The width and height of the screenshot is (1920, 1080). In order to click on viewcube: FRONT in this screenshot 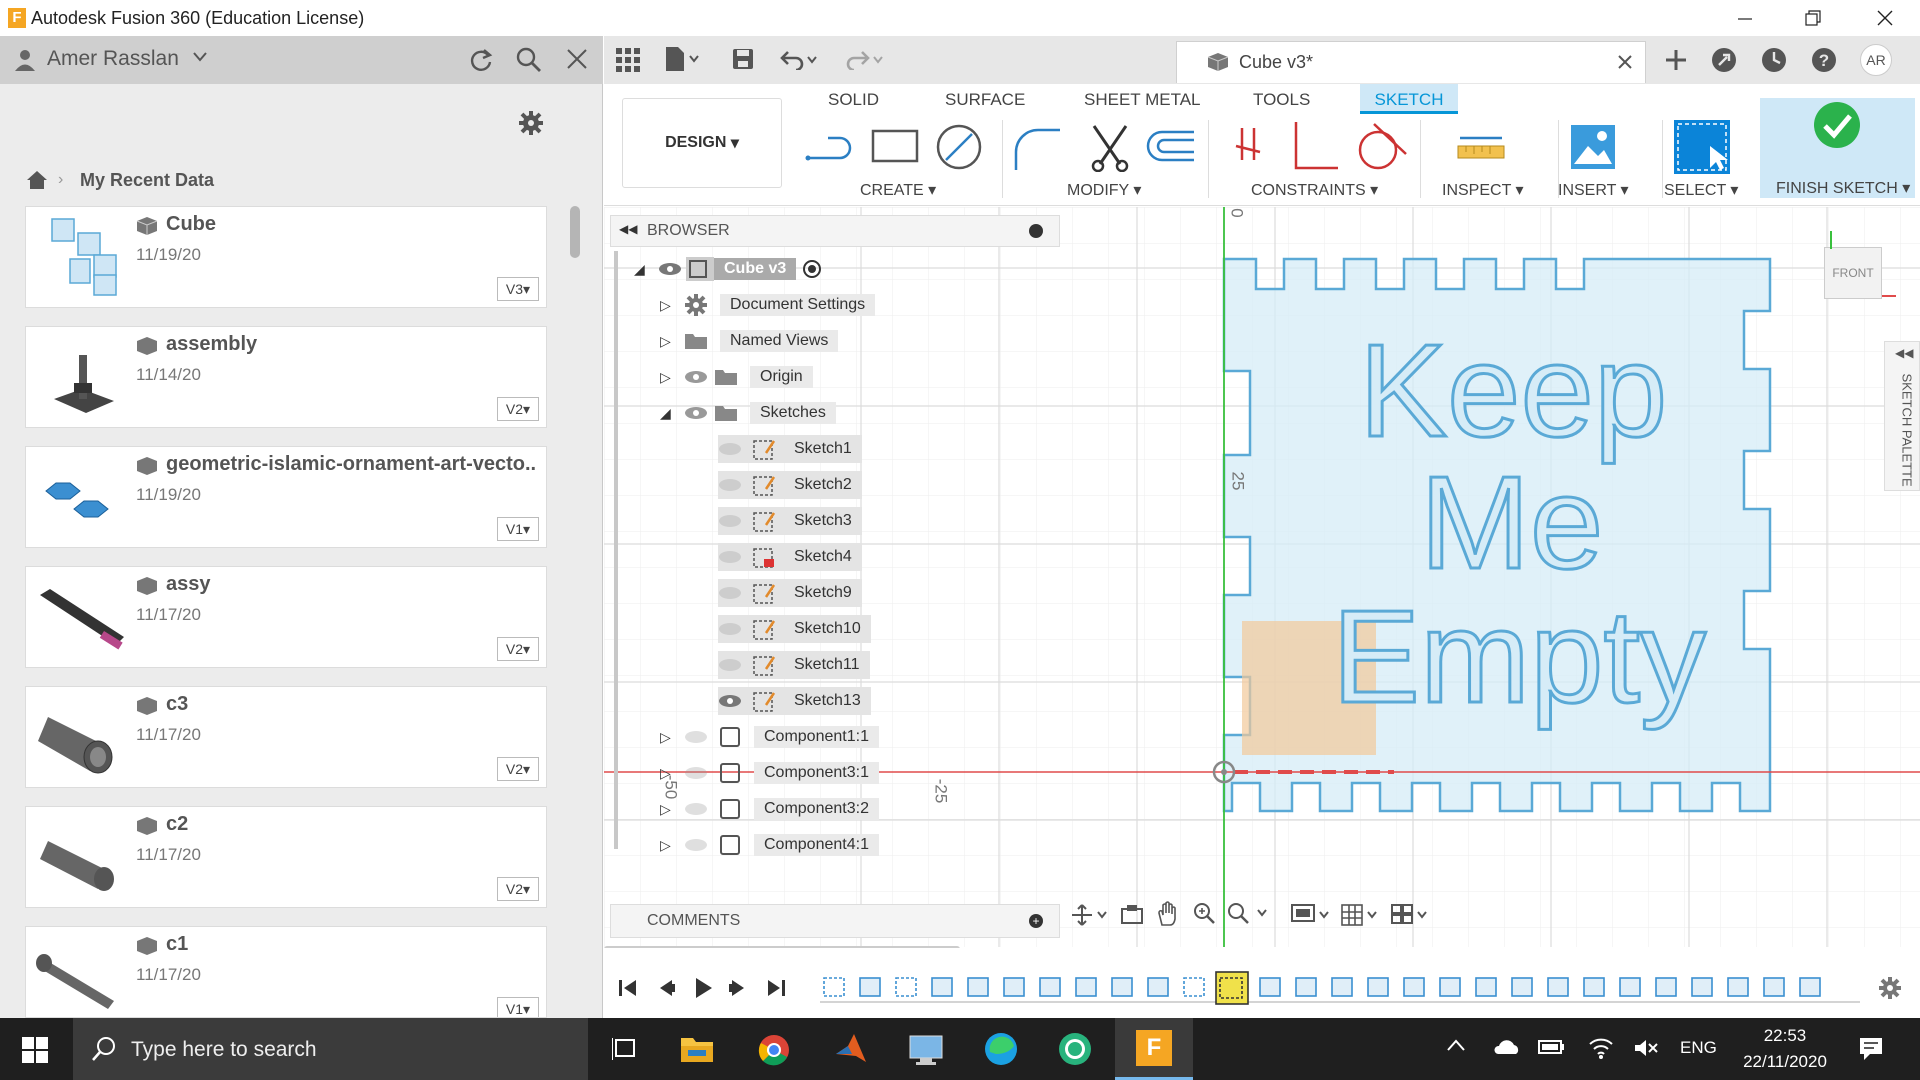, I will do `click(1853, 273)`.